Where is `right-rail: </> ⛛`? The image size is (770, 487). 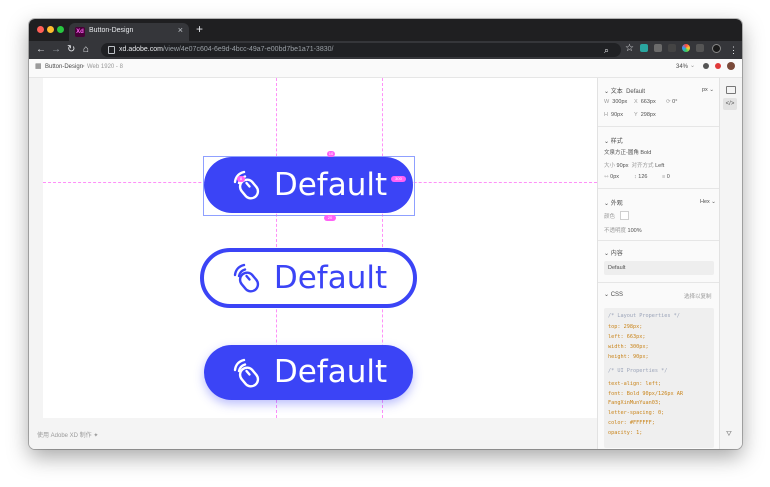
right-rail: </> ⛛ is located at coordinates (730, 263).